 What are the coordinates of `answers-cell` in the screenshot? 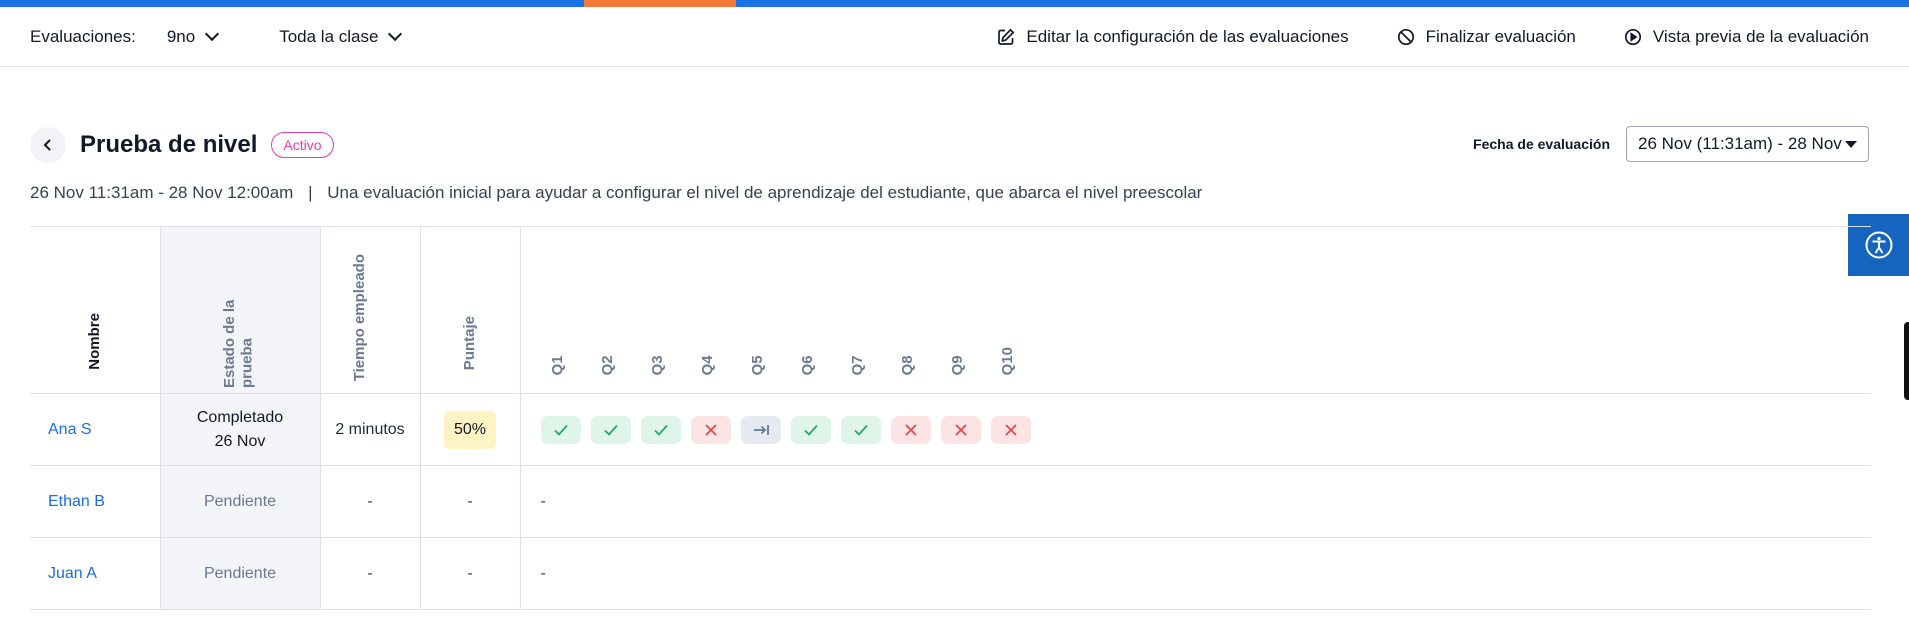 It's located at (1196, 429).